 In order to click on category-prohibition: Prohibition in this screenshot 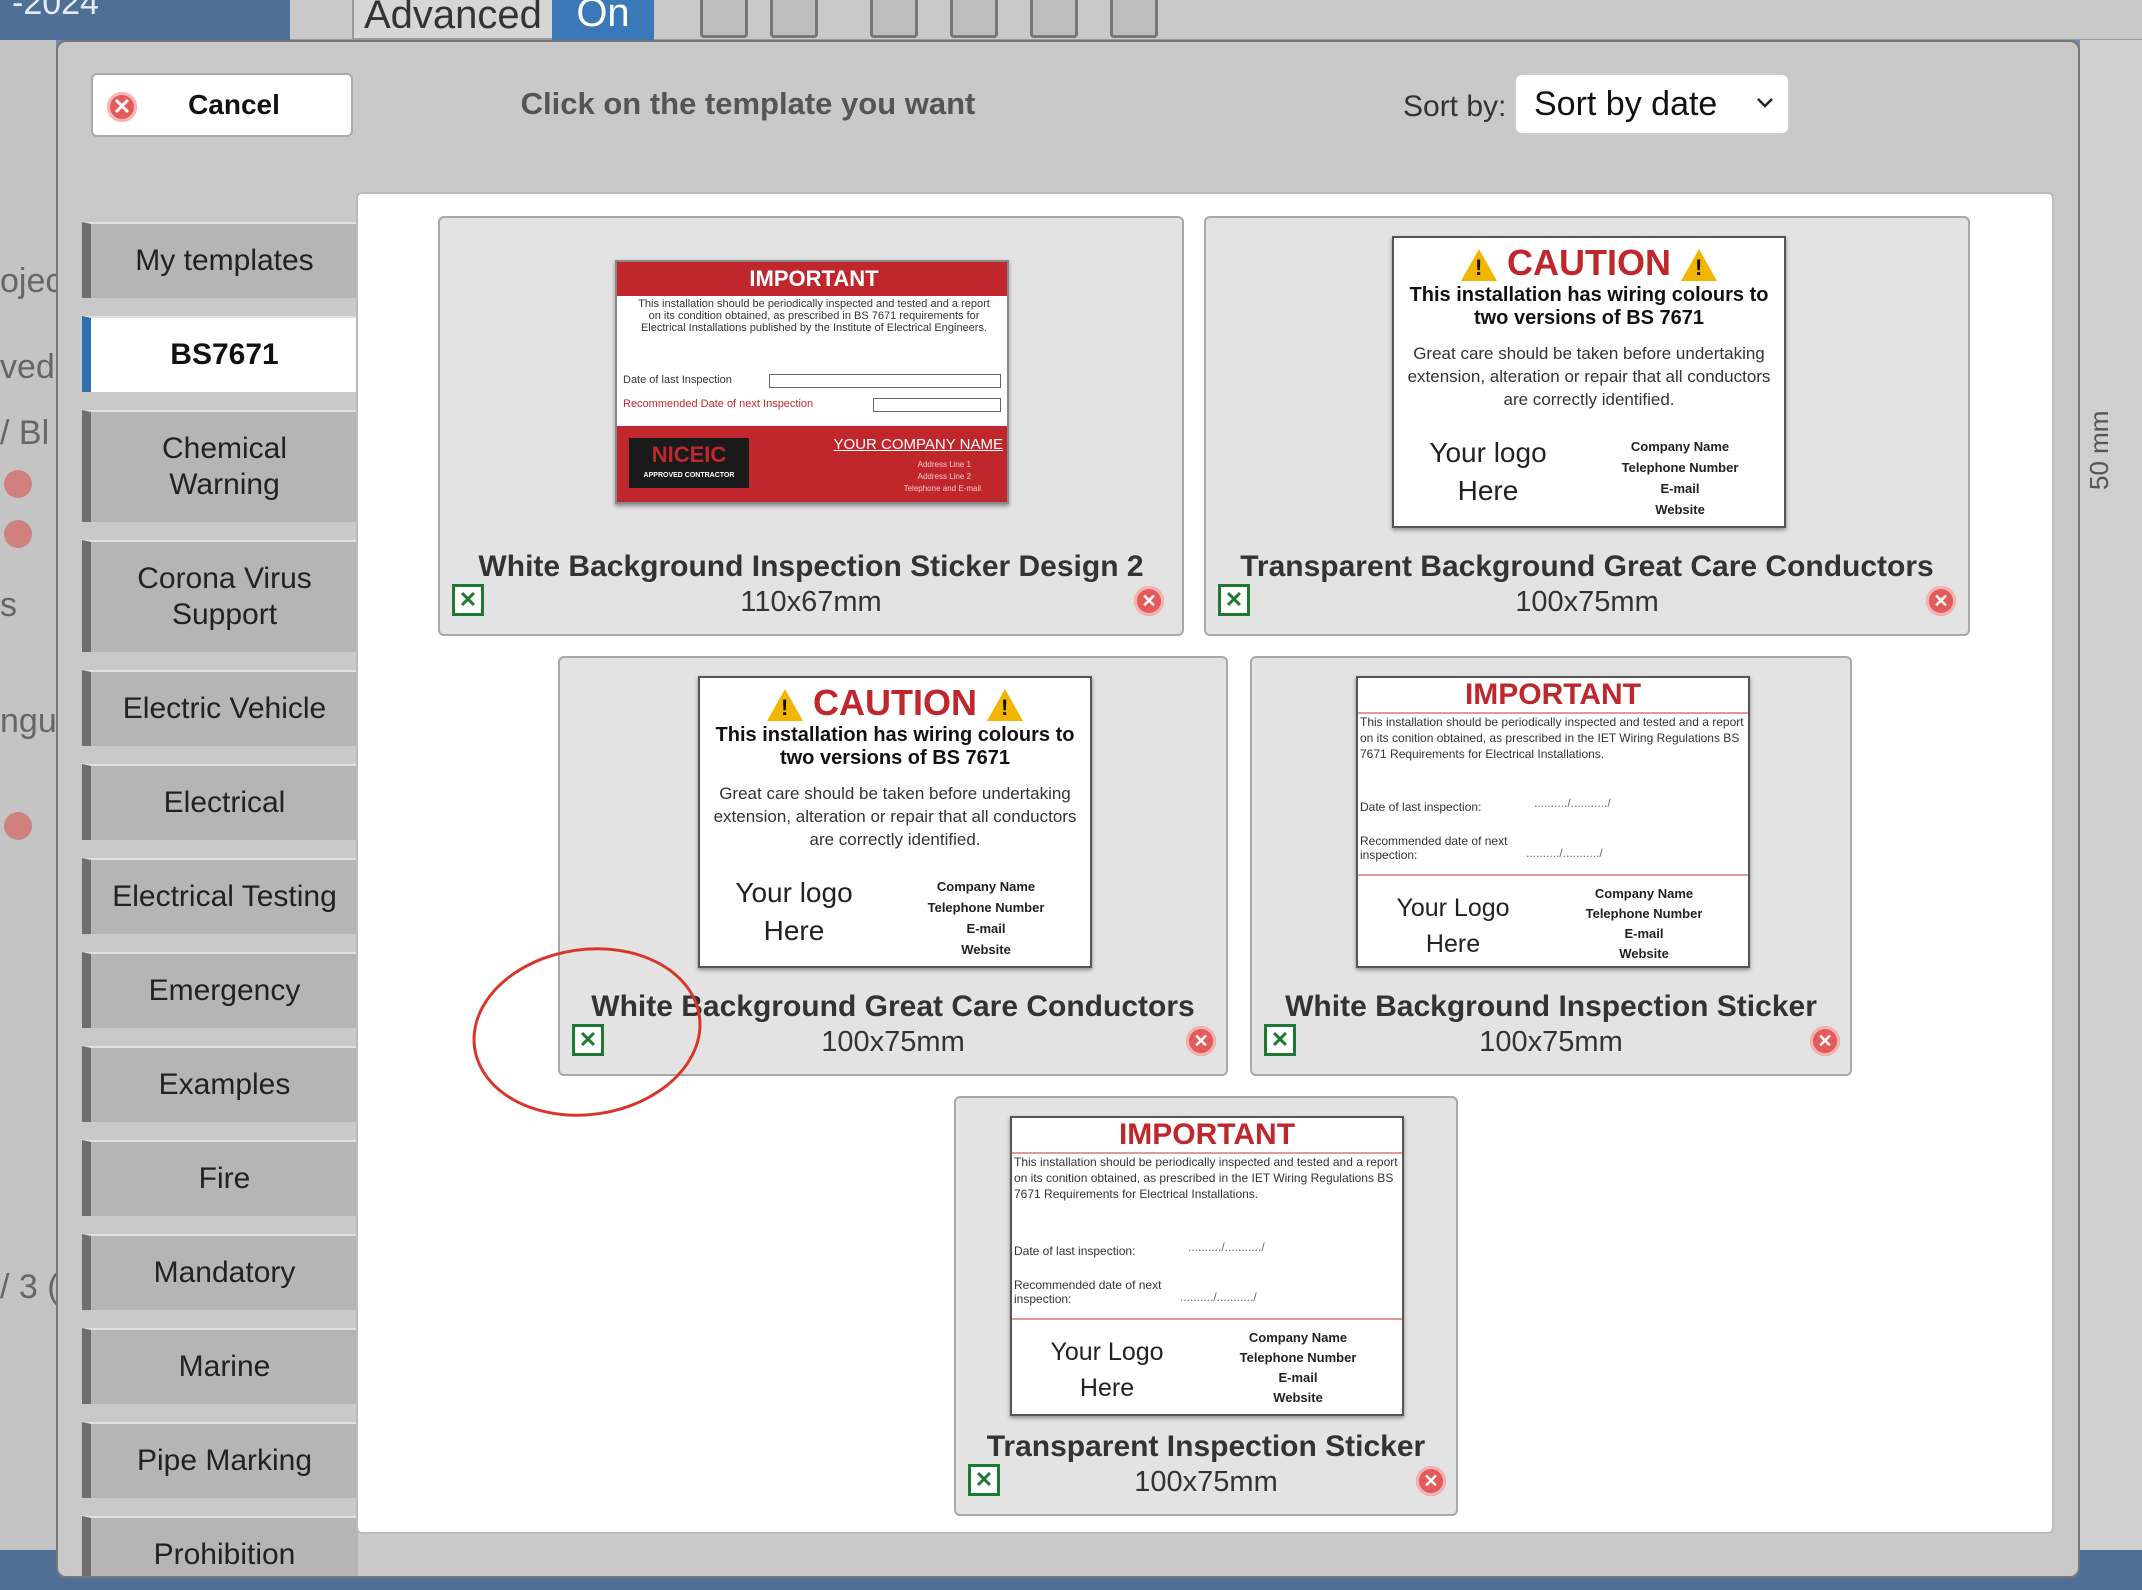, I will do `click(220, 1546)`.